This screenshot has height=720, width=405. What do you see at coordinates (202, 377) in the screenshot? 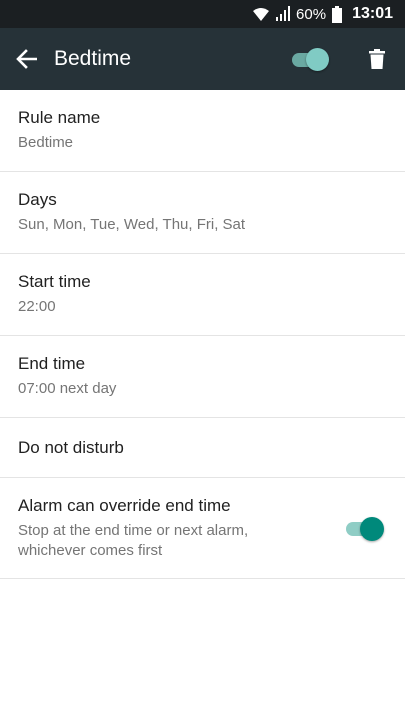
I see `end-time-row: End time 07:00 next day` at bounding box center [202, 377].